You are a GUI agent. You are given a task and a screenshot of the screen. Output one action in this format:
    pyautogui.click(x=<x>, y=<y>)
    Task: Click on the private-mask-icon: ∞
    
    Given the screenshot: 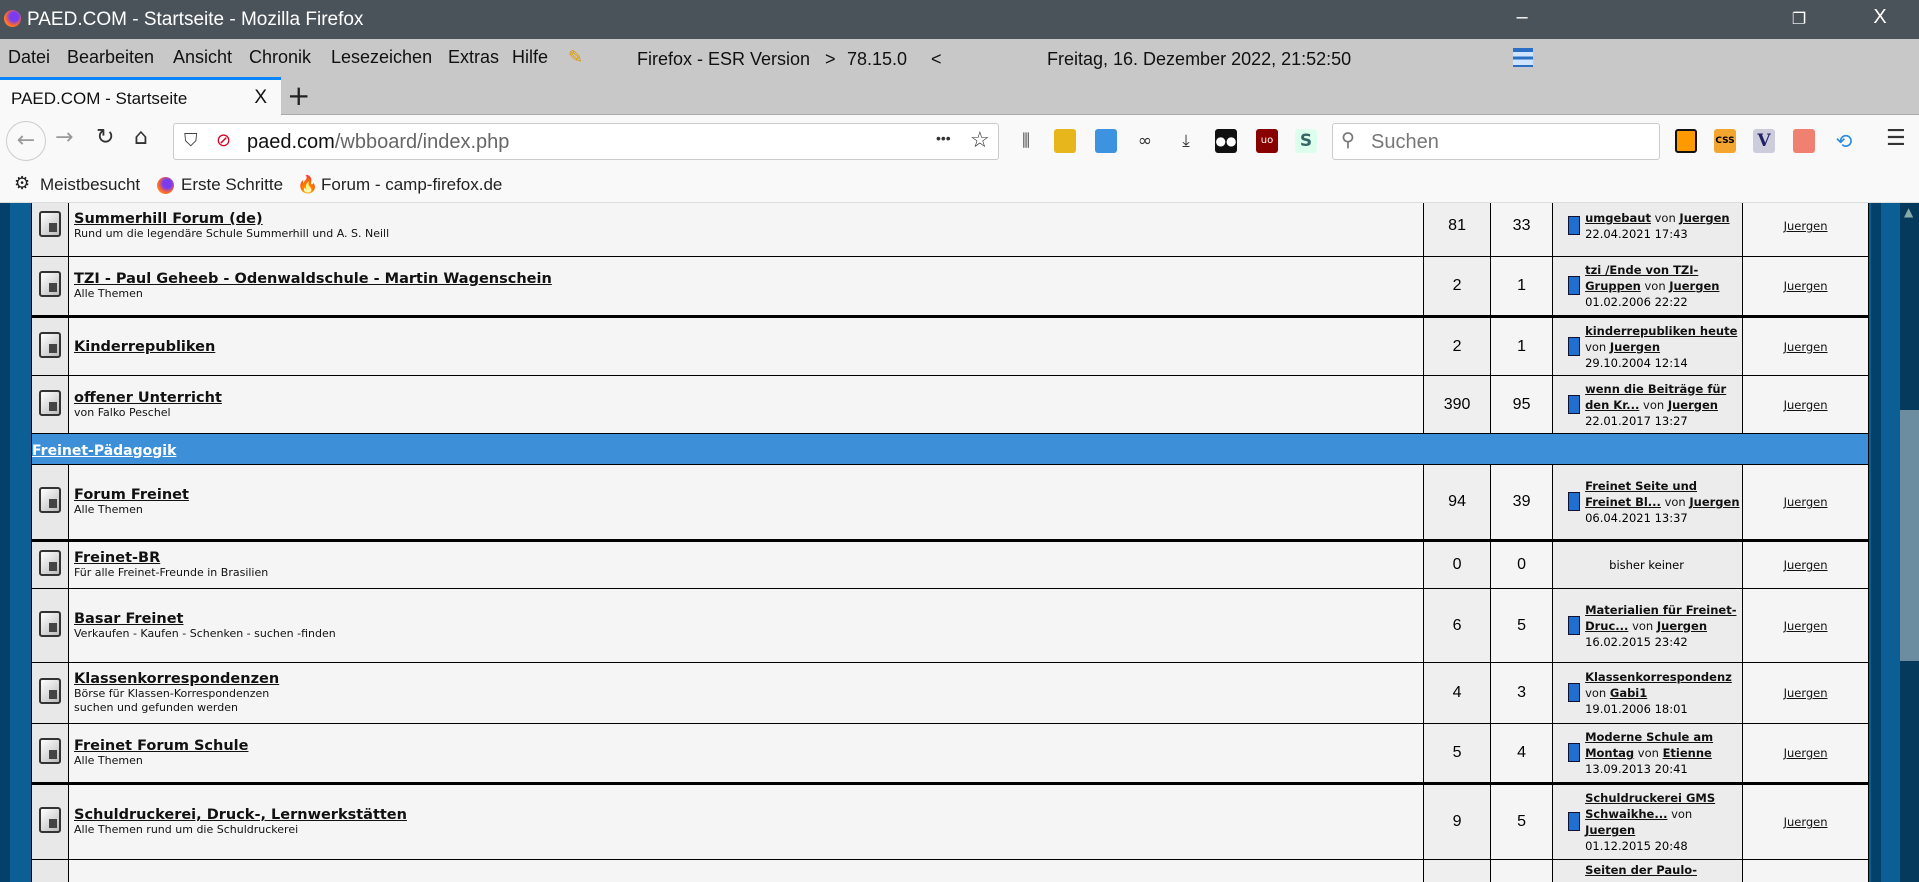 What is the action you would take?
    pyautogui.click(x=1145, y=141)
    